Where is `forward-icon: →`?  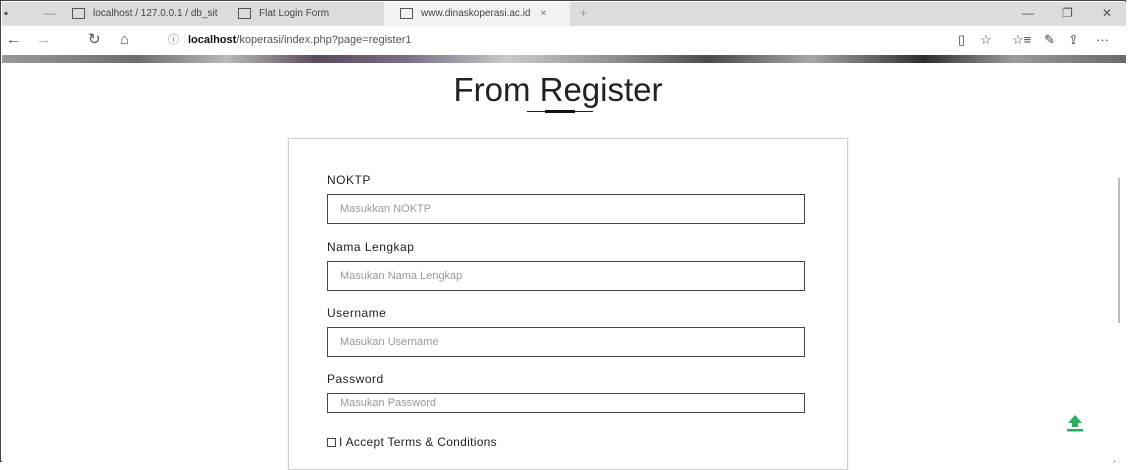
forward-icon: → is located at coordinates (43, 40).